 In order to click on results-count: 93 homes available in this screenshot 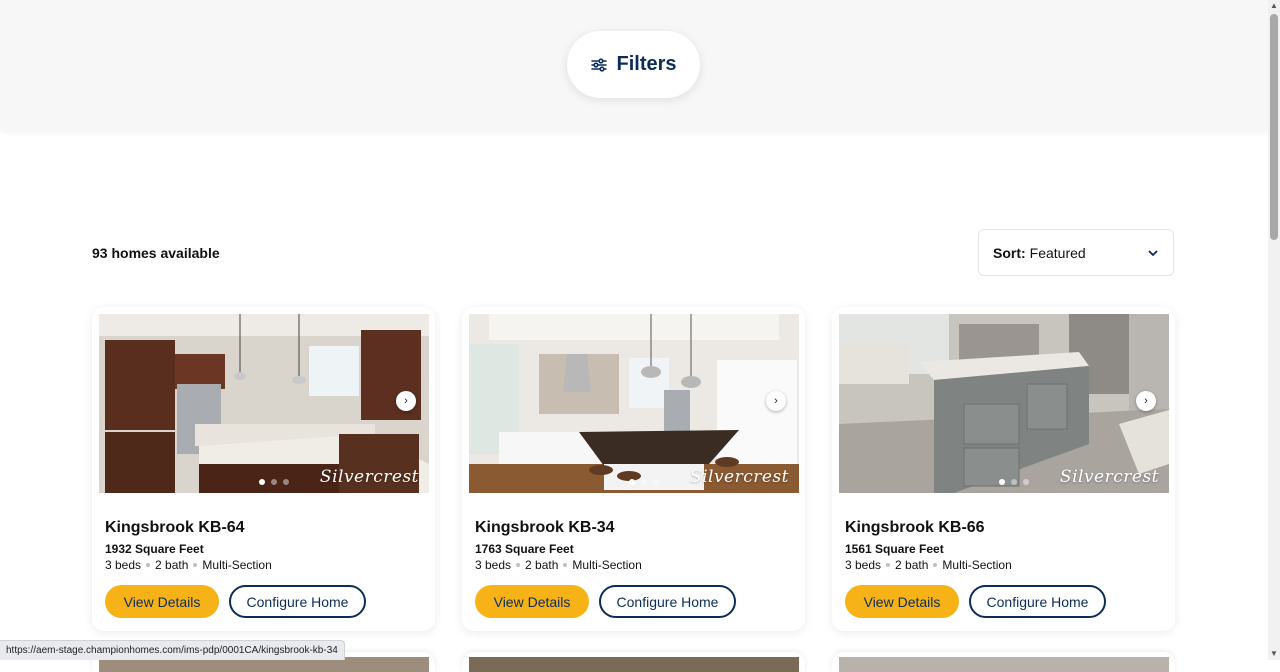, I will do `click(156, 253)`.